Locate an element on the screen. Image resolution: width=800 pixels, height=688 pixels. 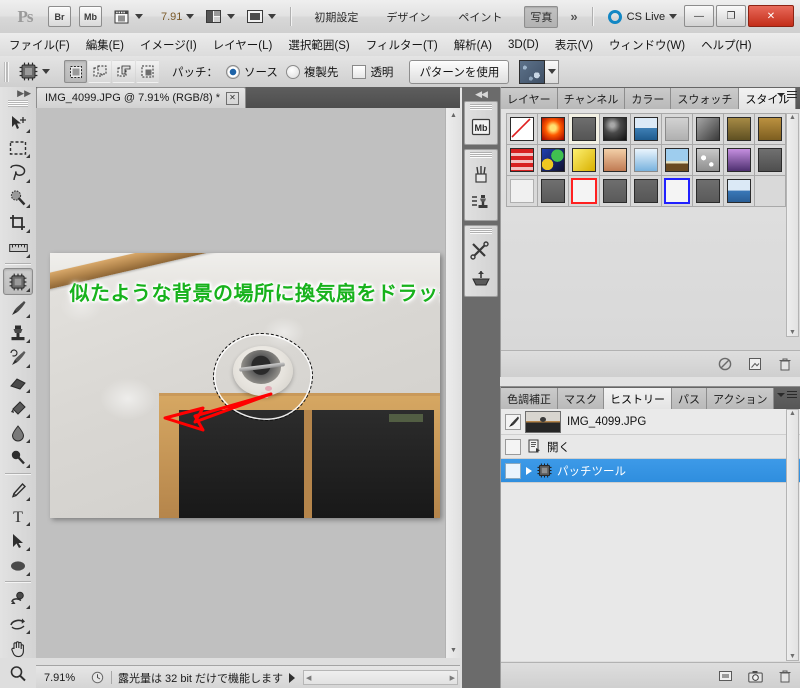
patch-tool is located at coordinates (18, 281).